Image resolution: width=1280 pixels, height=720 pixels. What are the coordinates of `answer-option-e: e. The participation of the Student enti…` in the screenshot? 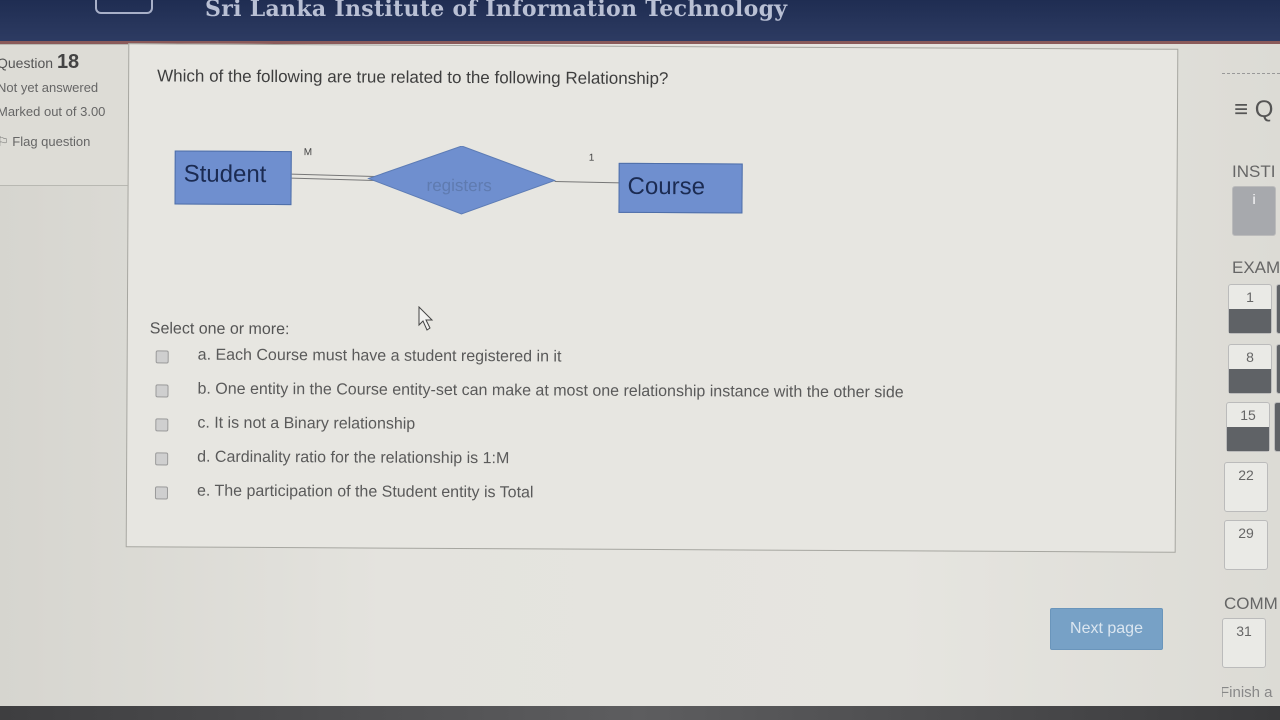 It's located at (601, 496).